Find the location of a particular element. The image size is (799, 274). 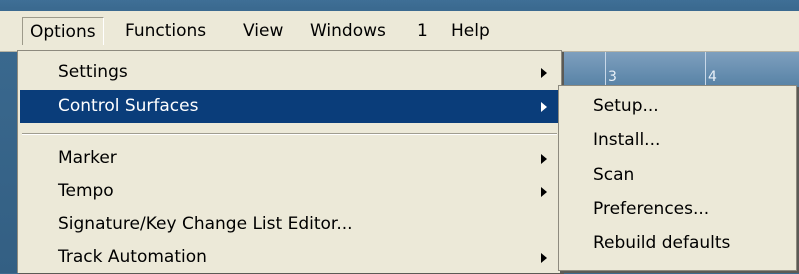

menu-item-label: Marker is located at coordinates (87, 158).